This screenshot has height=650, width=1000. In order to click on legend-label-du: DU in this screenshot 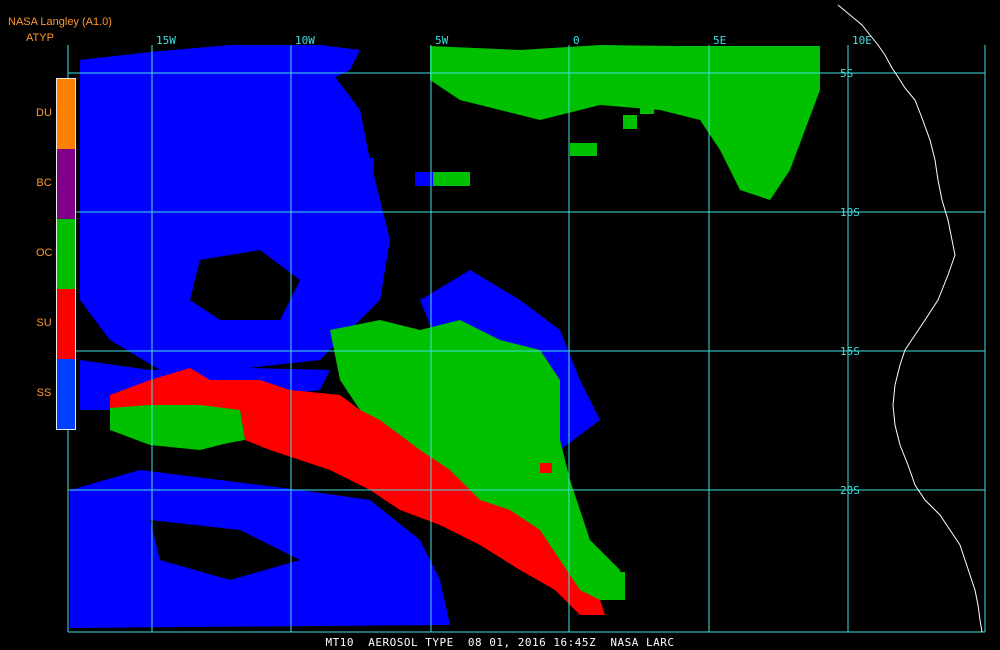, I will do `click(44, 113)`.